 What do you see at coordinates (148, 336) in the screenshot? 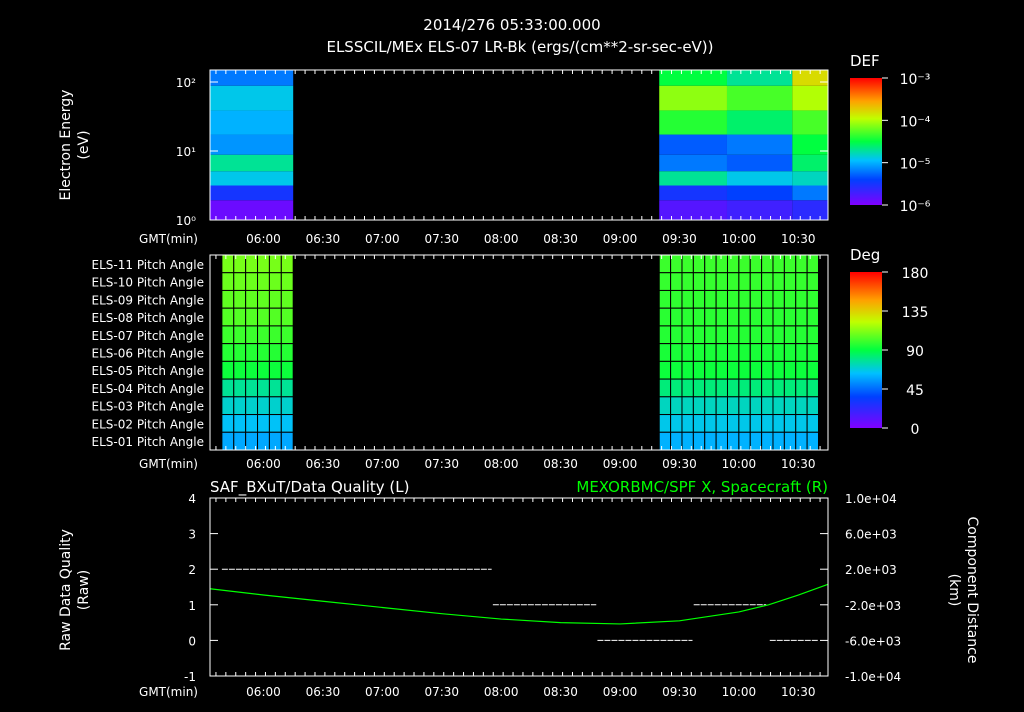
I see `row-label: ELS-07 Pitch Angle` at bounding box center [148, 336].